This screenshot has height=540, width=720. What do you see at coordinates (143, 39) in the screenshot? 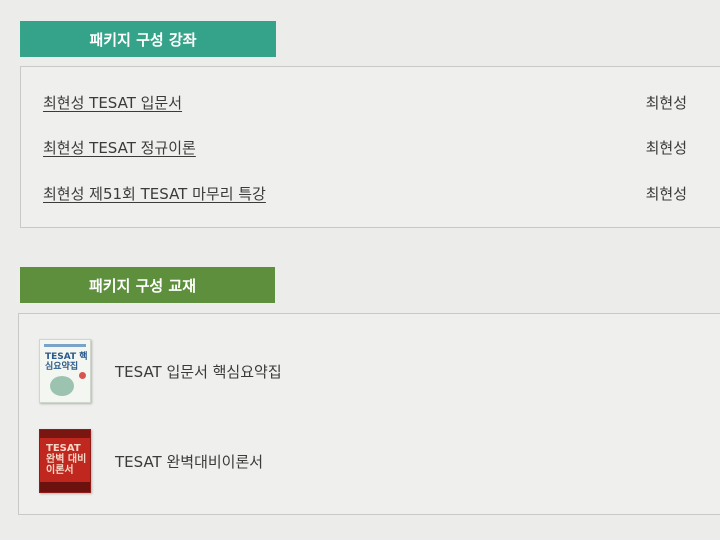
I see `lectures-section-title: 패키지 구성 강좌` at bounding box center [143, 39].